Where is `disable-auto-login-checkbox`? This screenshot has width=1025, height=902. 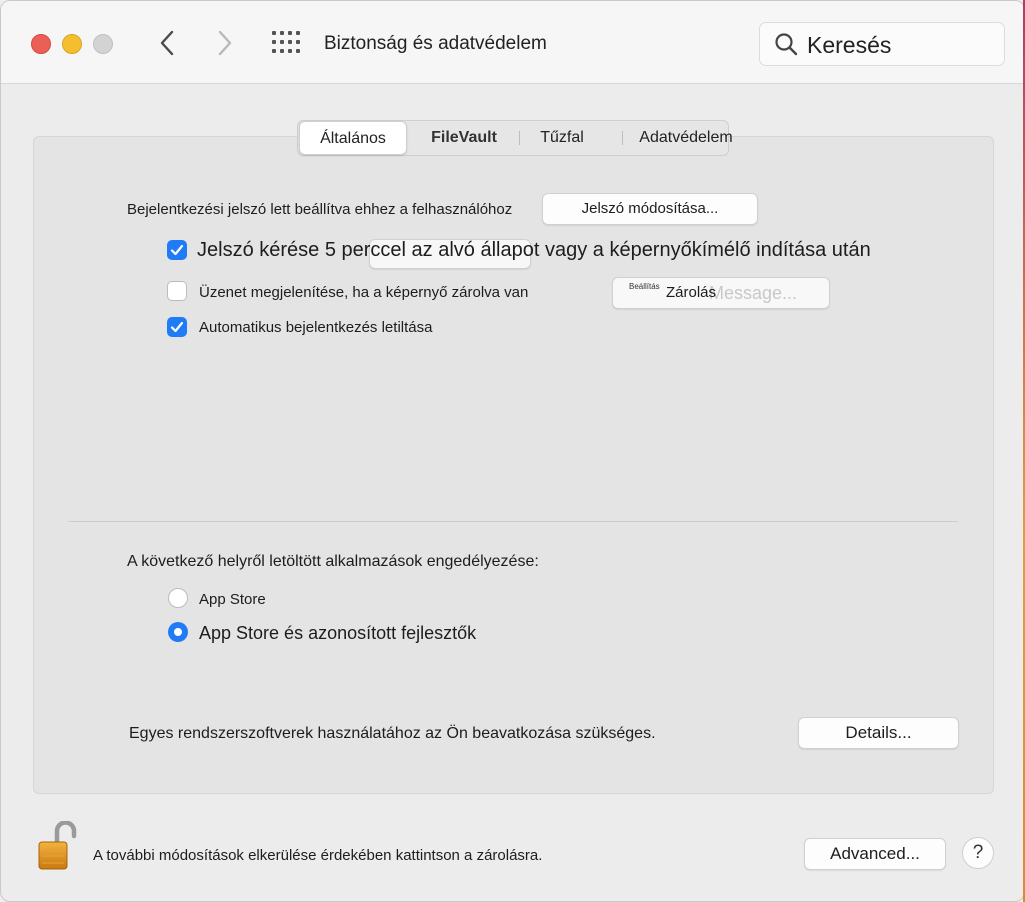
disable-auto-login-checkbox is located at coordinates (177, 327).